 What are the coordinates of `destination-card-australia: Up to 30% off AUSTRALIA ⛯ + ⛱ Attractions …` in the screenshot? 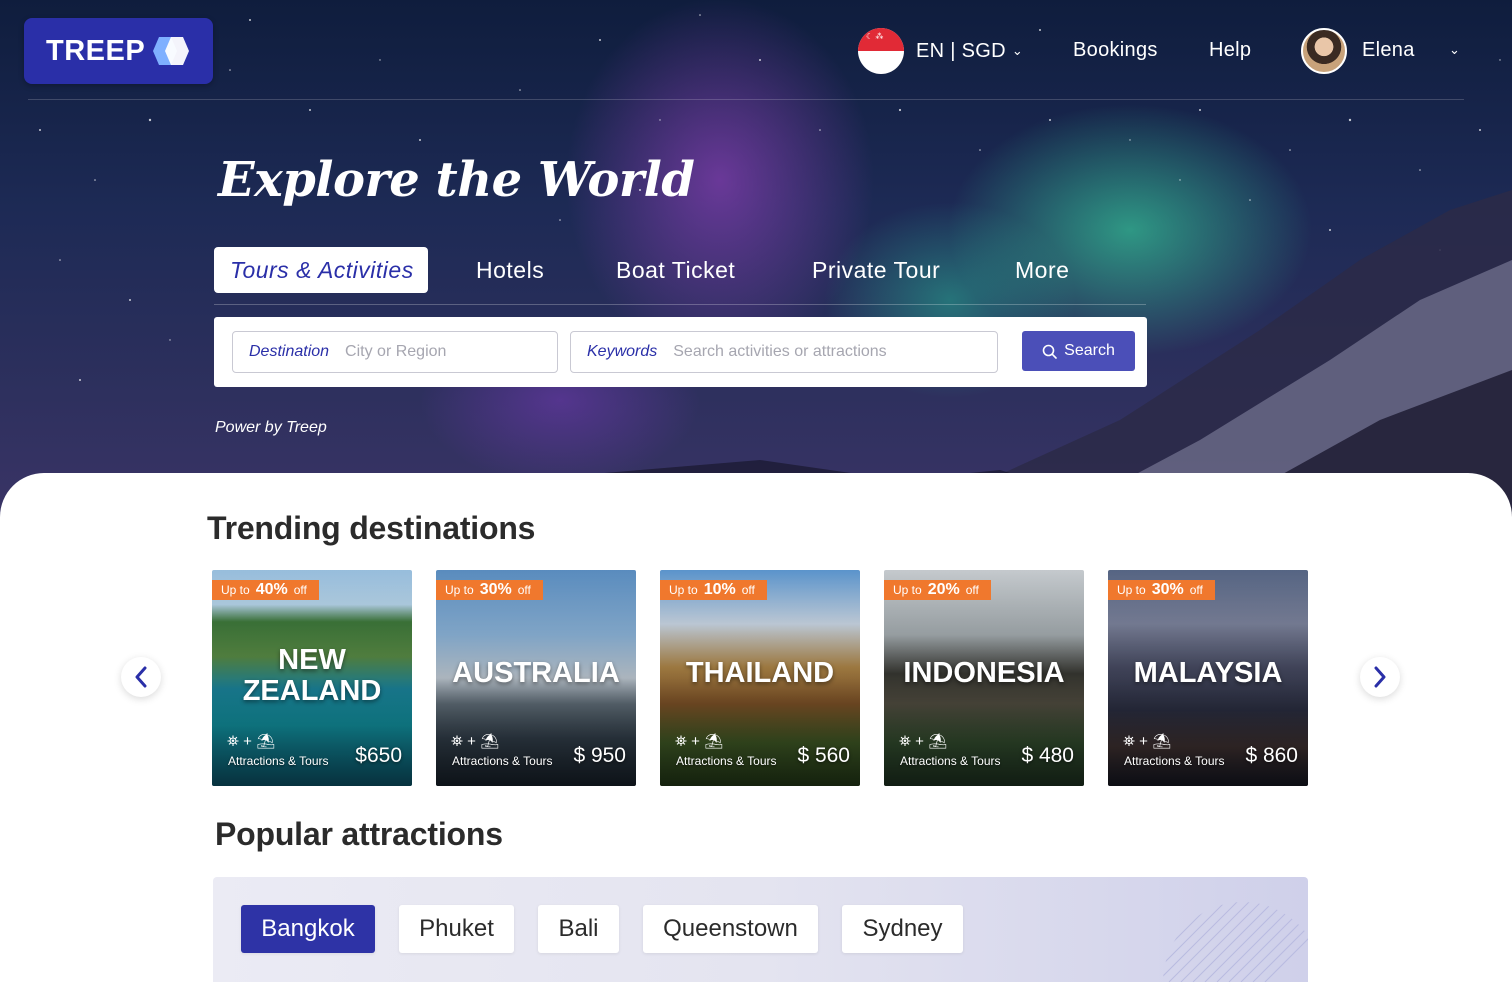 It's located at (536, 678).